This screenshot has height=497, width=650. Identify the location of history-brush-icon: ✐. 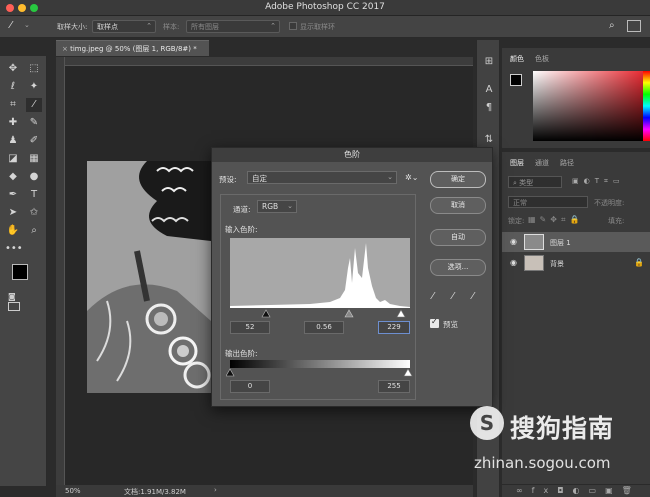
(34, 141).